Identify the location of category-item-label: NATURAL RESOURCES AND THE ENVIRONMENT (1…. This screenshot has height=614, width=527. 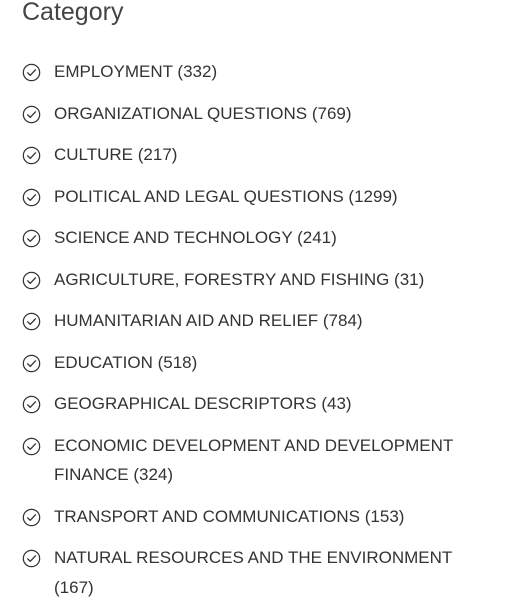
(253, 572).